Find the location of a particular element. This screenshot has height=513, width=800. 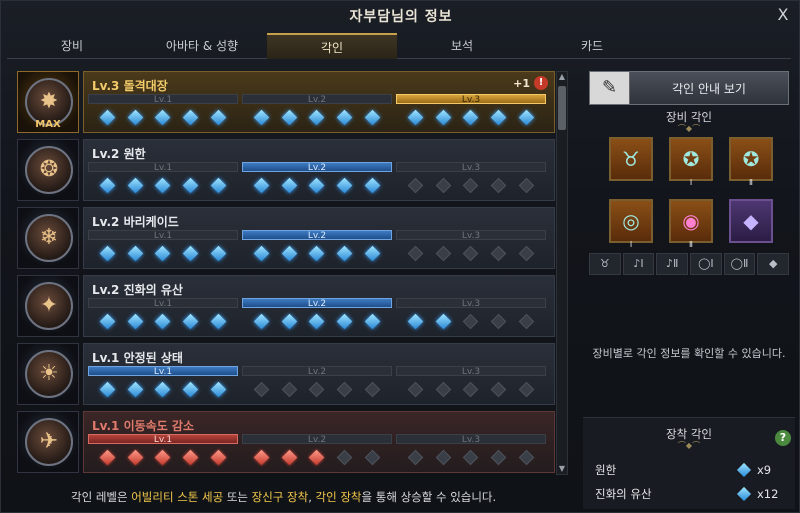

close-icon: X is located at coordinates (783, 15).